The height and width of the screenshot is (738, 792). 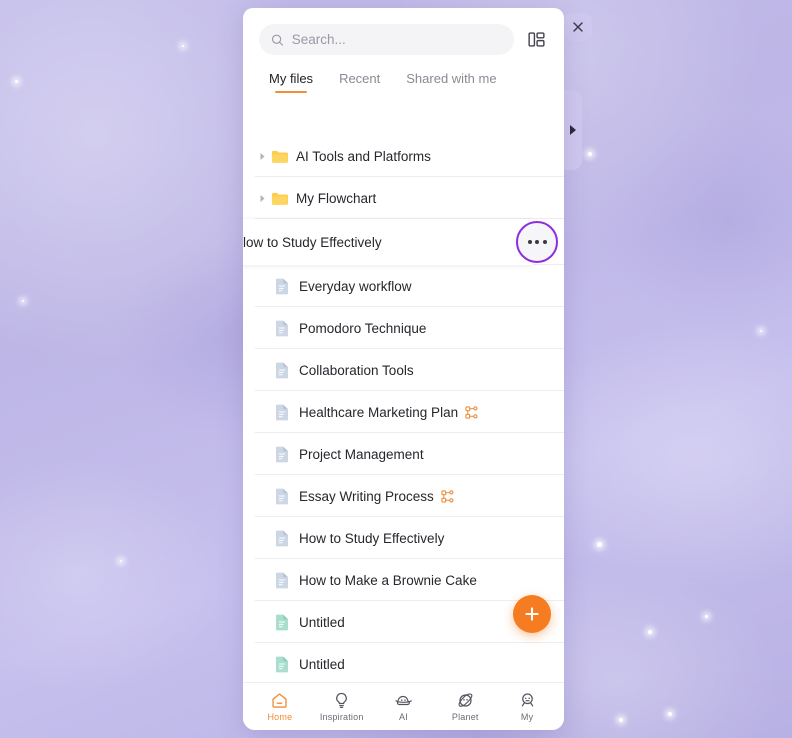 What do you see at coordinates (341, 717) in the screenshot?
I see `nav-label: Inspiration` at bounding box center [341, 717].